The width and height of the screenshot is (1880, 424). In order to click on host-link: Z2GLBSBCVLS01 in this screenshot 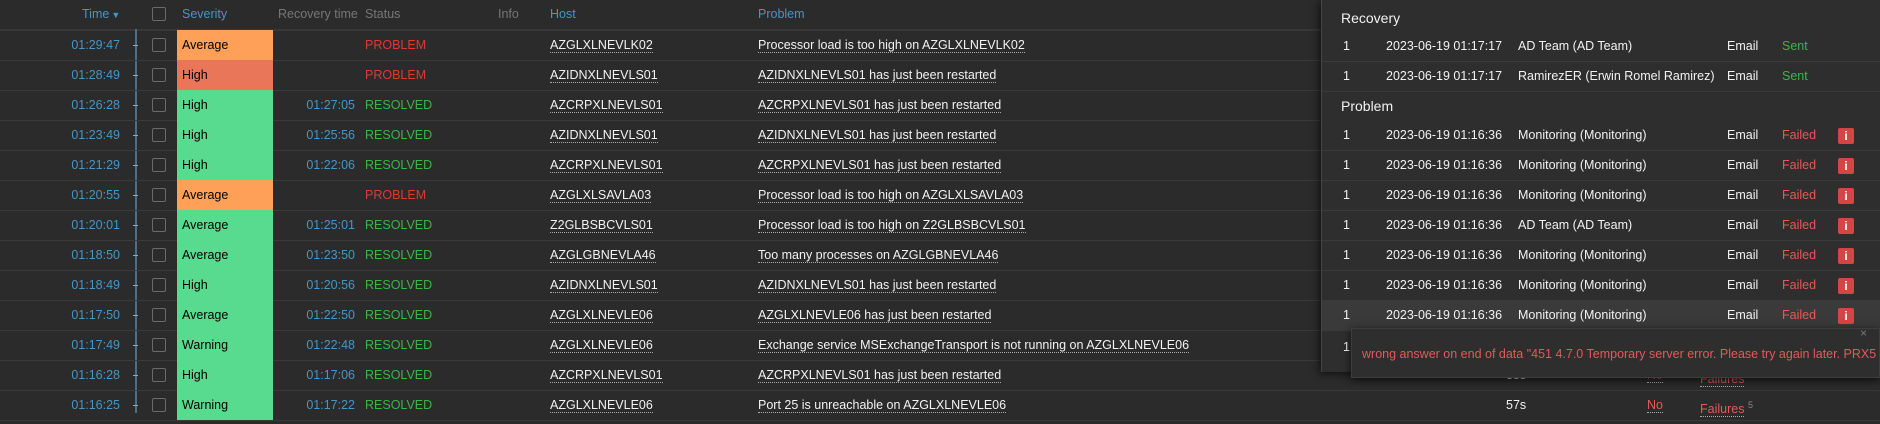, I will do `click(601, 225)`.